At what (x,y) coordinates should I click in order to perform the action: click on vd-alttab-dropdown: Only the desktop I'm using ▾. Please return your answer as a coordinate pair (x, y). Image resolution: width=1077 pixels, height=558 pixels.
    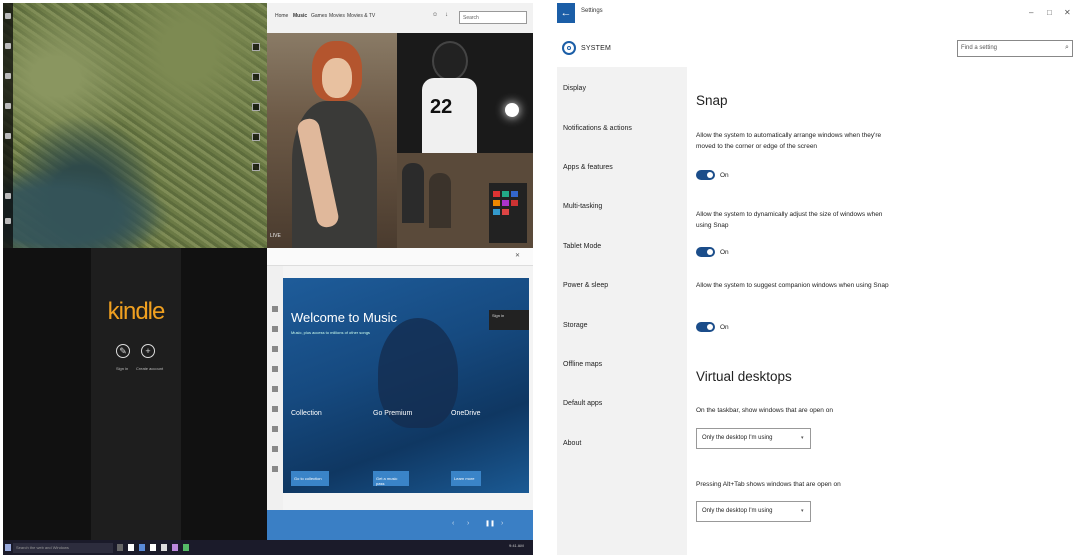
    Looking at the image, I should click on (753, 511).